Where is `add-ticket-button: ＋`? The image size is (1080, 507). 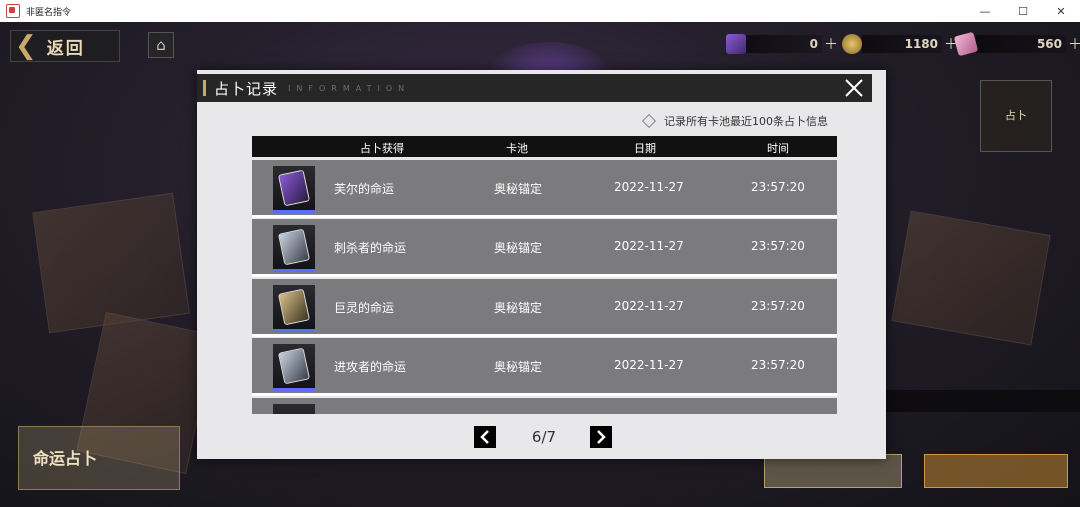
add-ticket-button: ＋ is located at coordinates (1074, 44).